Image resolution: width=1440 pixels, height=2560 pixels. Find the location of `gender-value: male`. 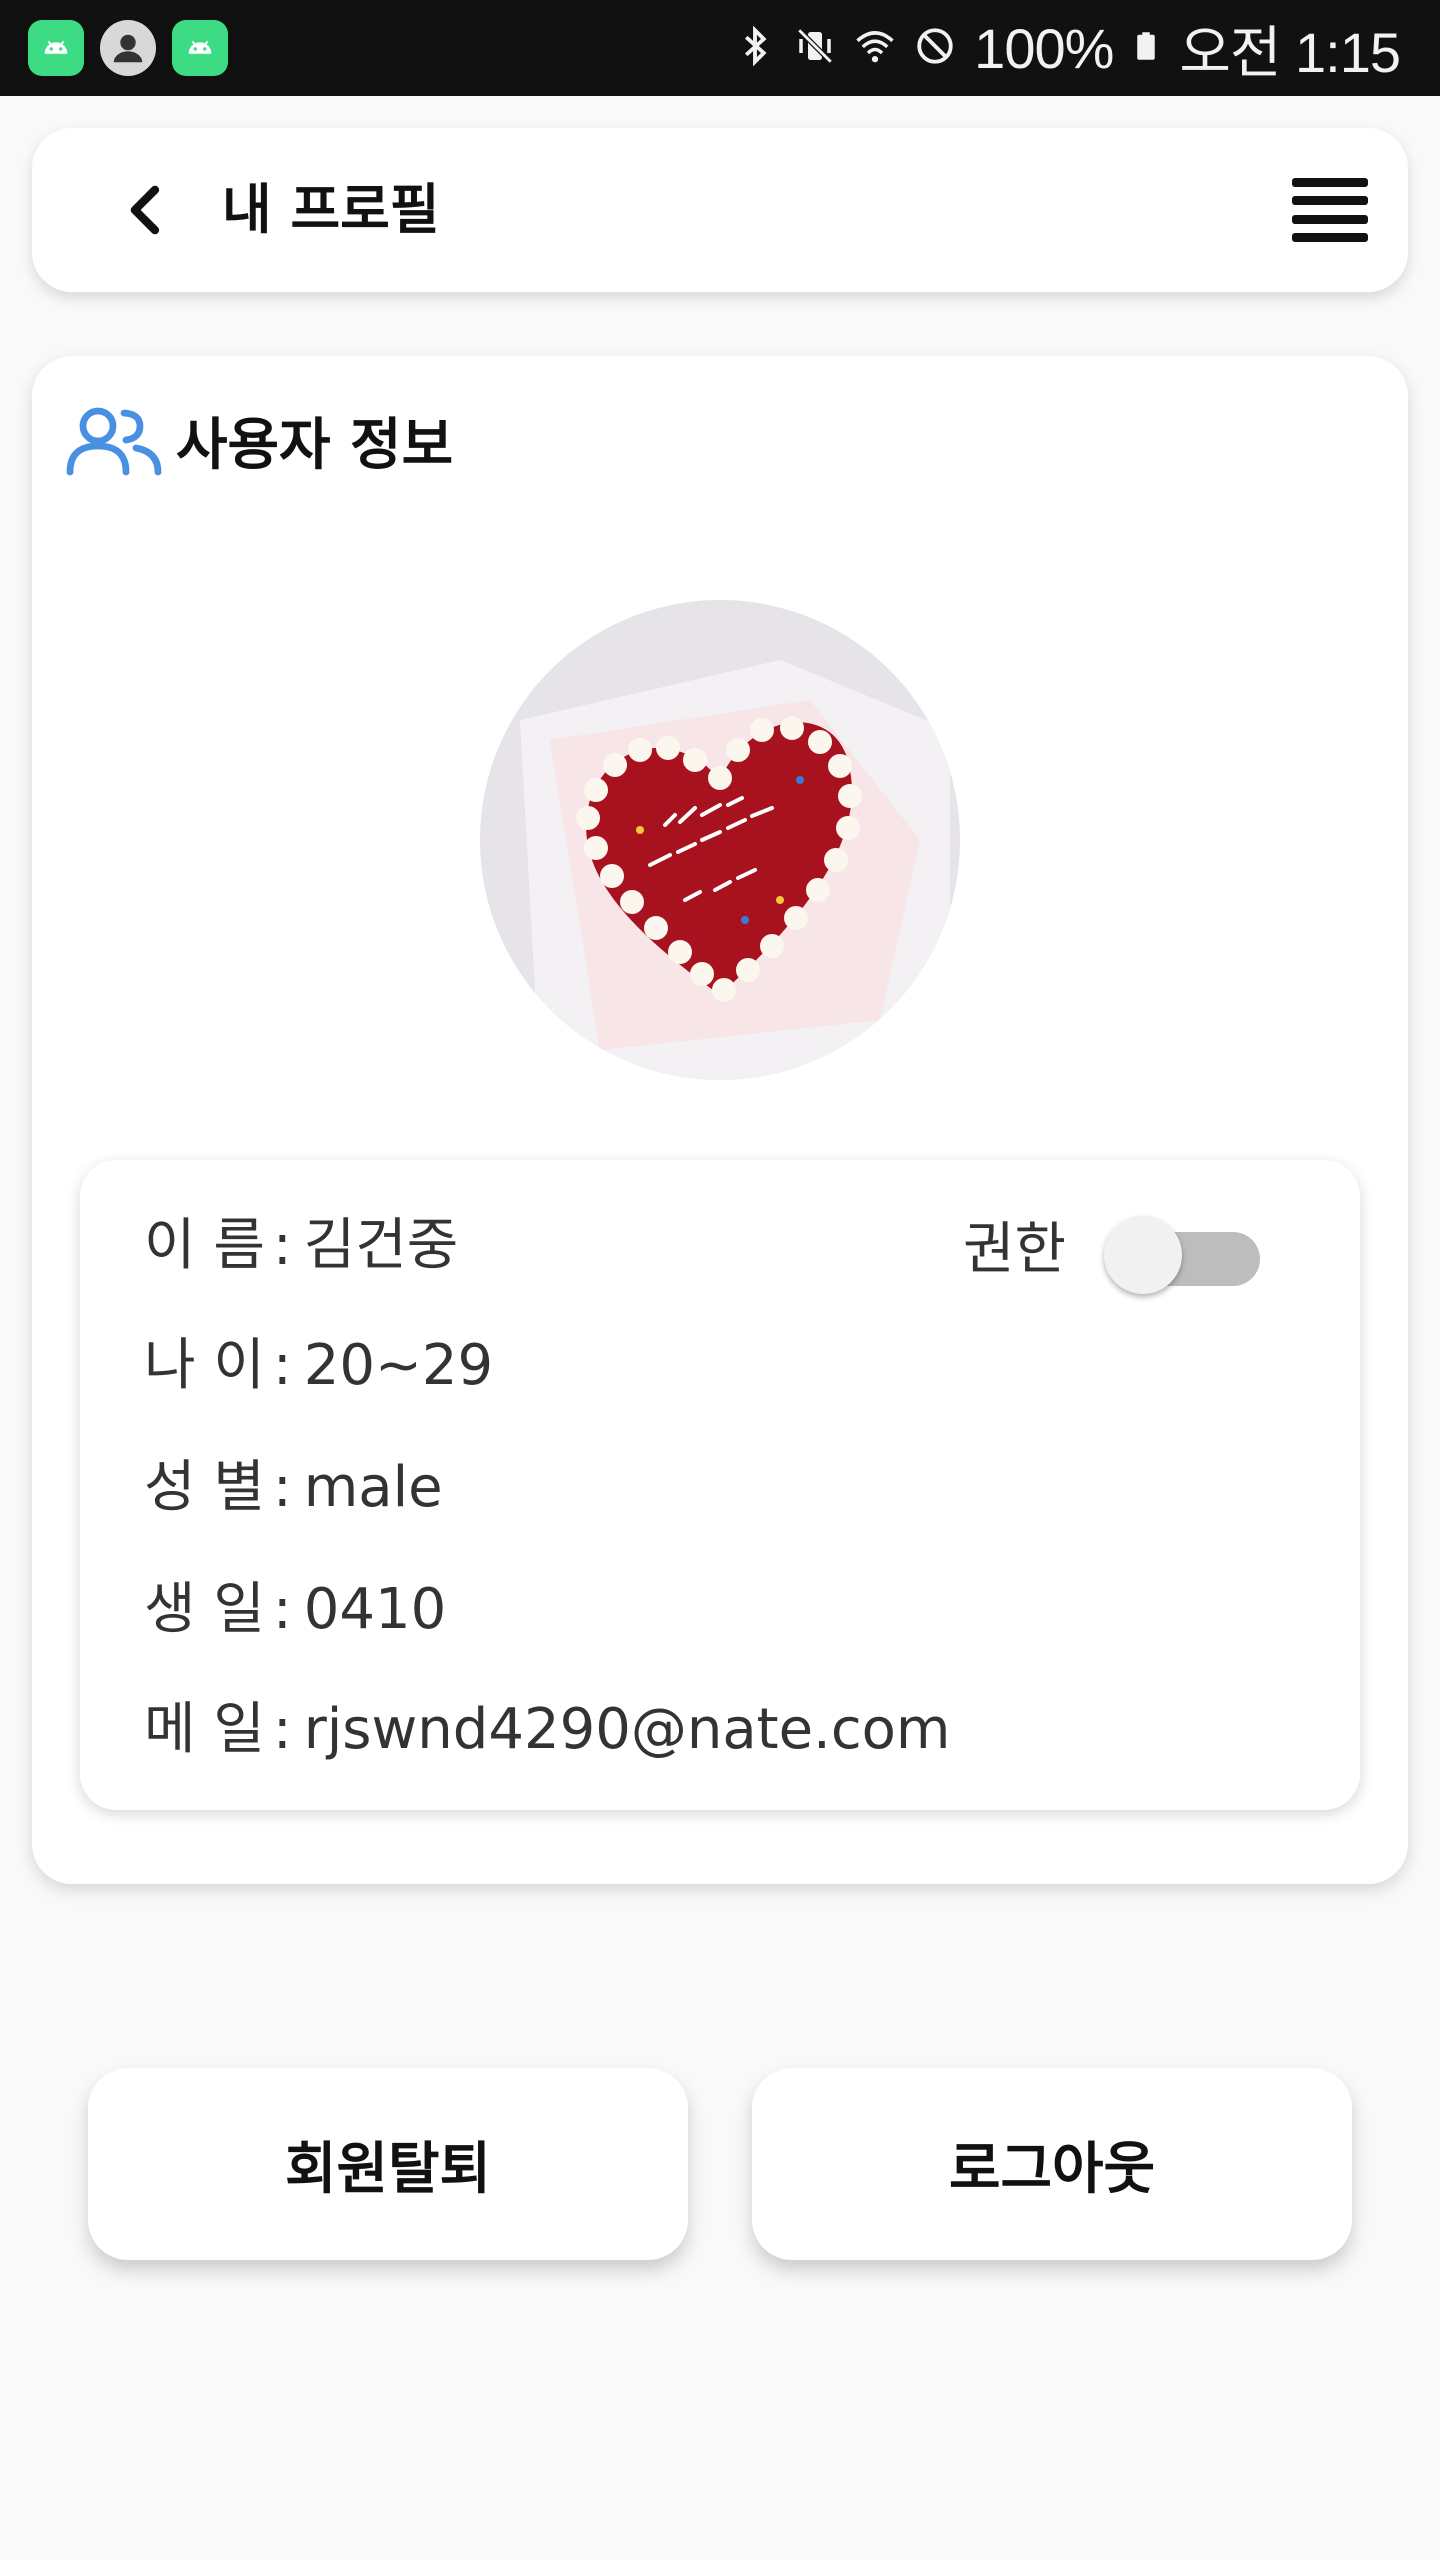

gender-value: male is located at coordinates (373, 1487).